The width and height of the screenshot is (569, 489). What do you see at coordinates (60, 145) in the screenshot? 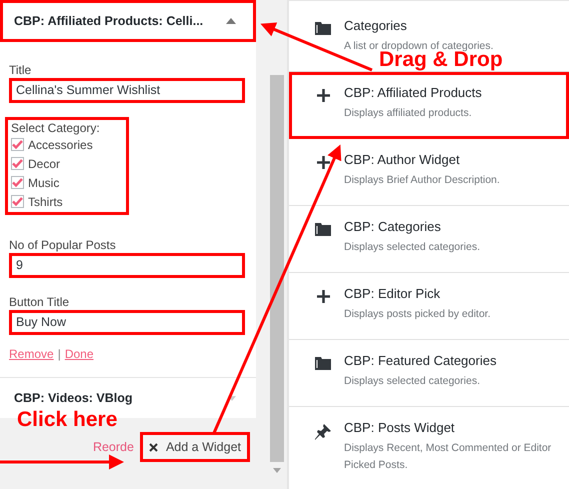
I see `checkbox-label: Accessories` at bounding box center [60, 145].